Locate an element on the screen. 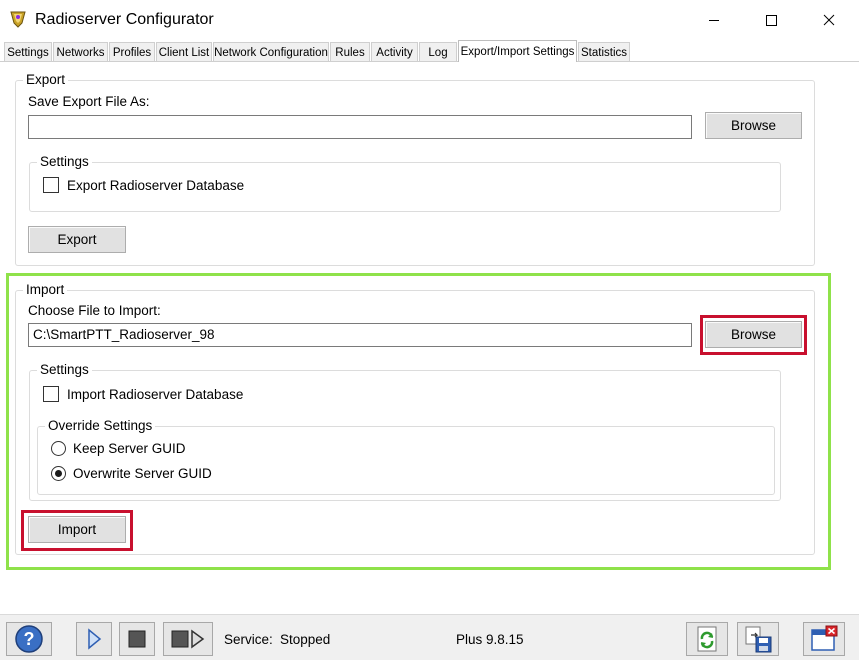 The height and width of the screenshot is (660, 859). close-window-icon is located at coordinates (824, 638).